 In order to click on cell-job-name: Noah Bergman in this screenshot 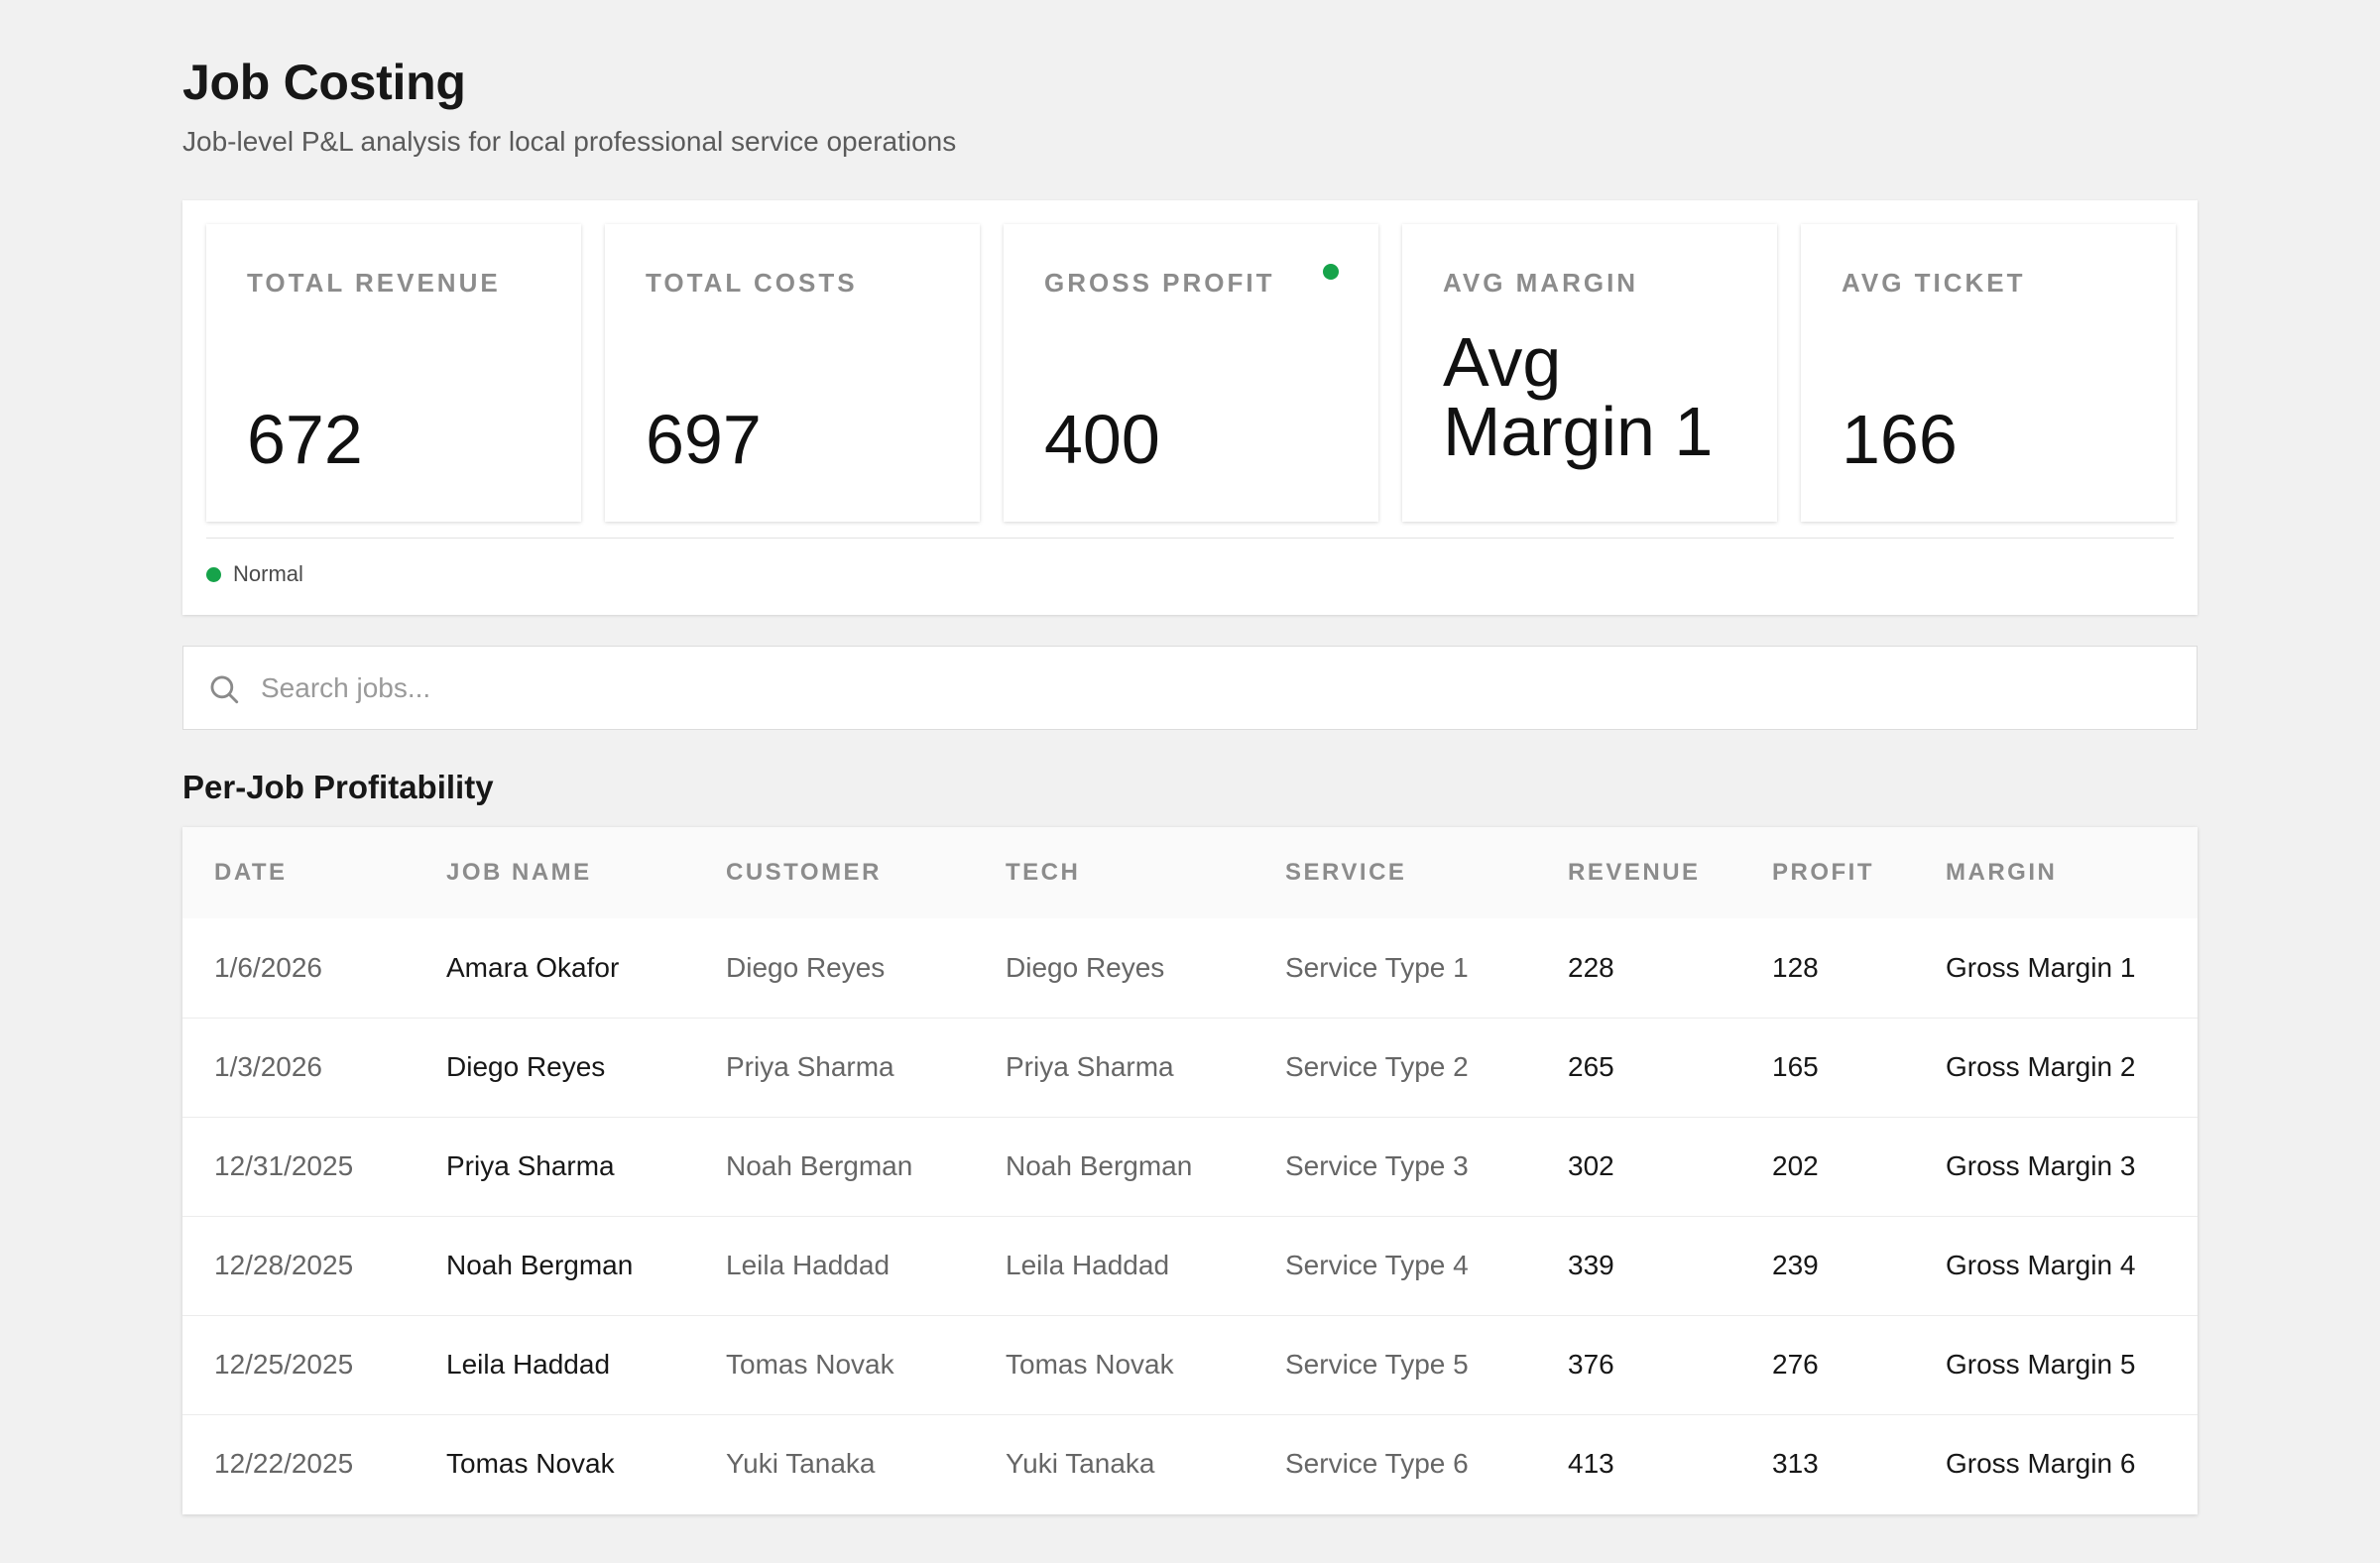, I will do `click(540, 1265)`.